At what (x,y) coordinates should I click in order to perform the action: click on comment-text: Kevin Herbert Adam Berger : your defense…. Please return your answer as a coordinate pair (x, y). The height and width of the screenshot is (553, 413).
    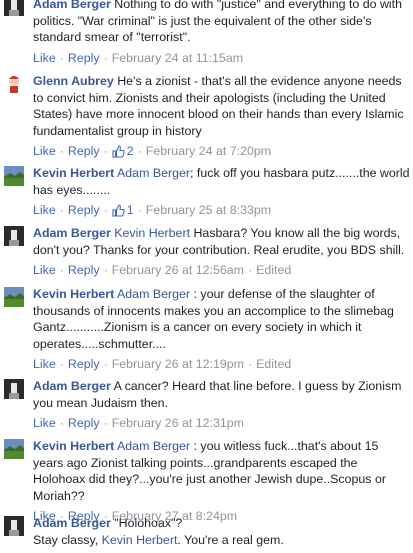
    Looking at the image, I should click on (213, 319).